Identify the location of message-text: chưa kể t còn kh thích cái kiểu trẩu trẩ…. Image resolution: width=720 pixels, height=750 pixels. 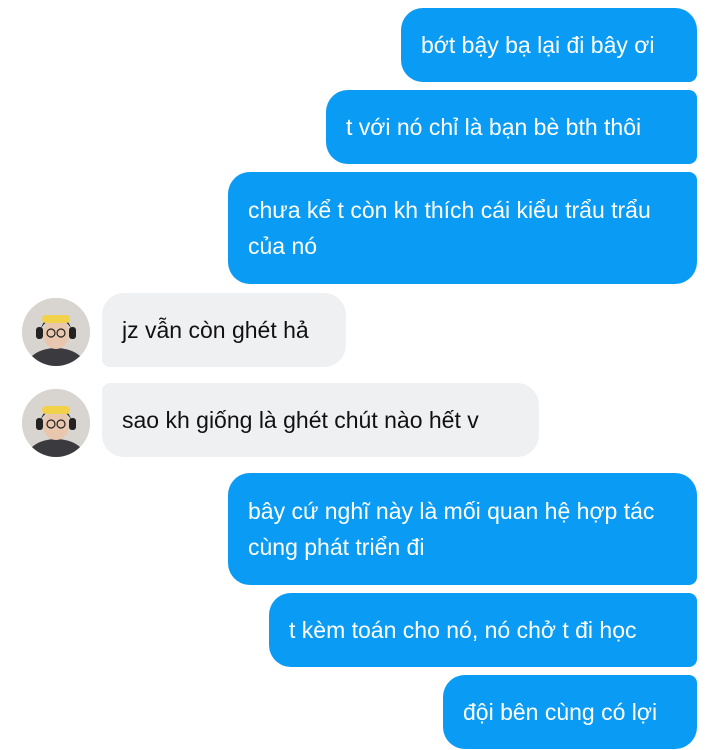
(449, 228).